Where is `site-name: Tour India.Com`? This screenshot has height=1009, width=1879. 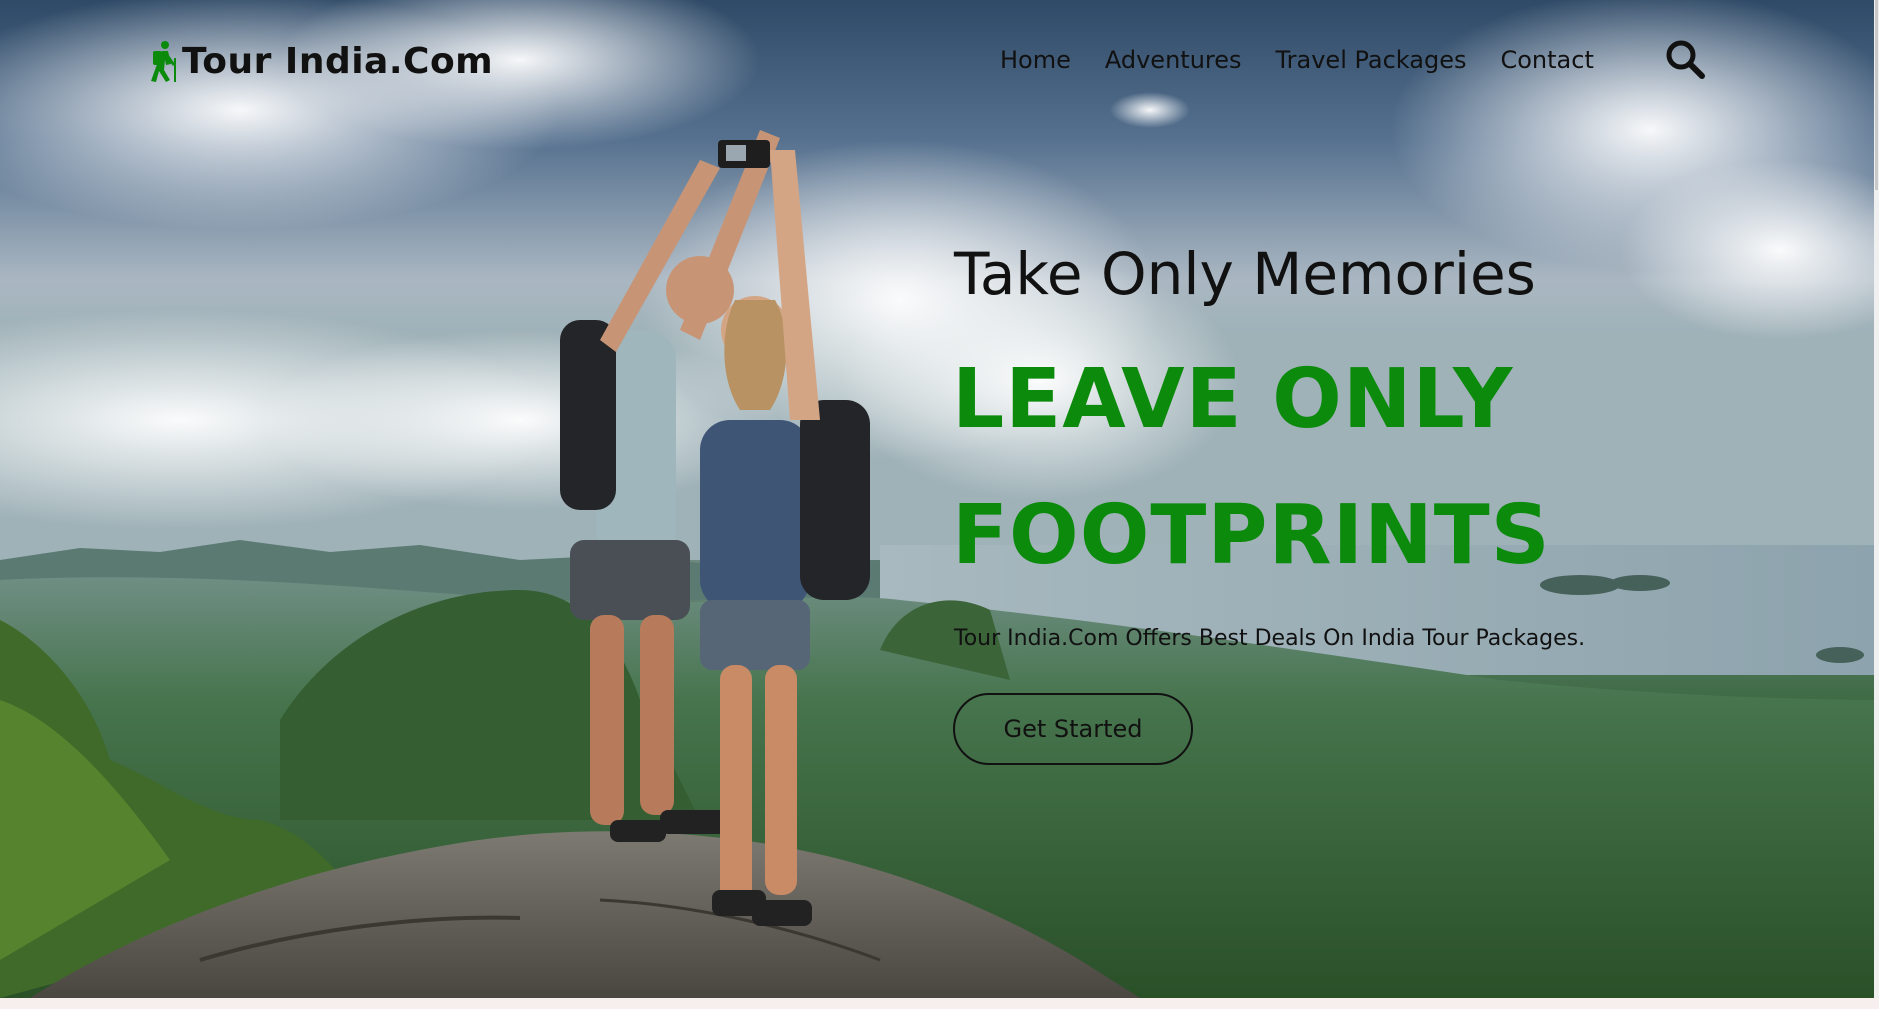
site-name: Tour India.Com is located at coordinates (338, 61).